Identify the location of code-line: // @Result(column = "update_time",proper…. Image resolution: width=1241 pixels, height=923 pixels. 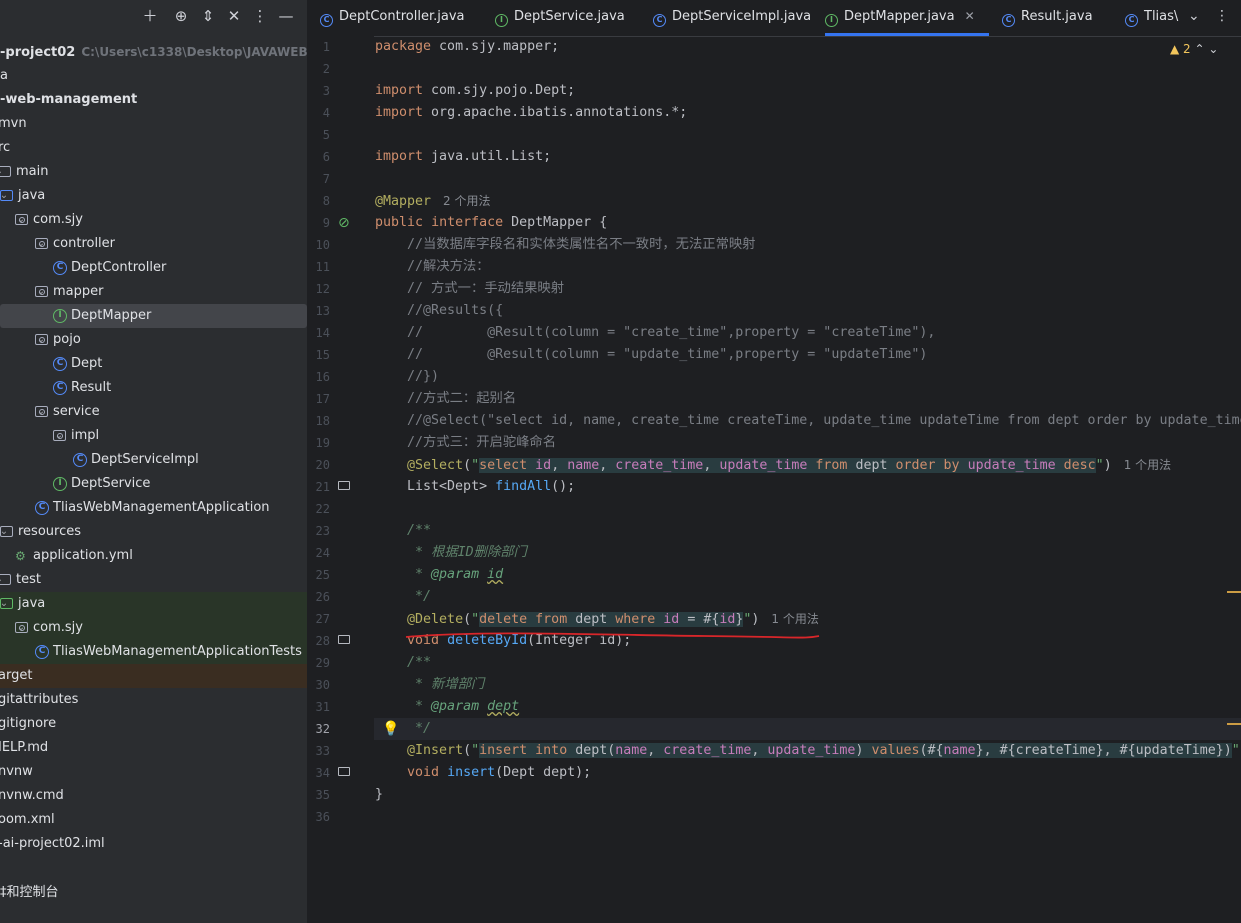
(650, 355).